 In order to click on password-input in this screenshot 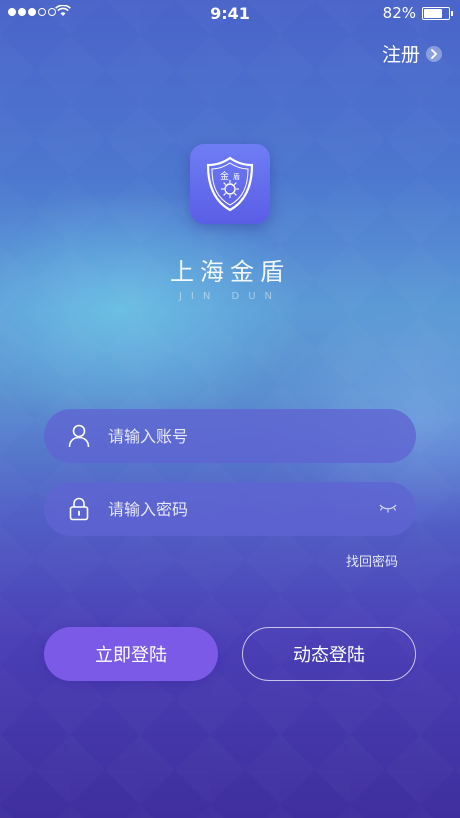, I will do `click(233, 509)`.